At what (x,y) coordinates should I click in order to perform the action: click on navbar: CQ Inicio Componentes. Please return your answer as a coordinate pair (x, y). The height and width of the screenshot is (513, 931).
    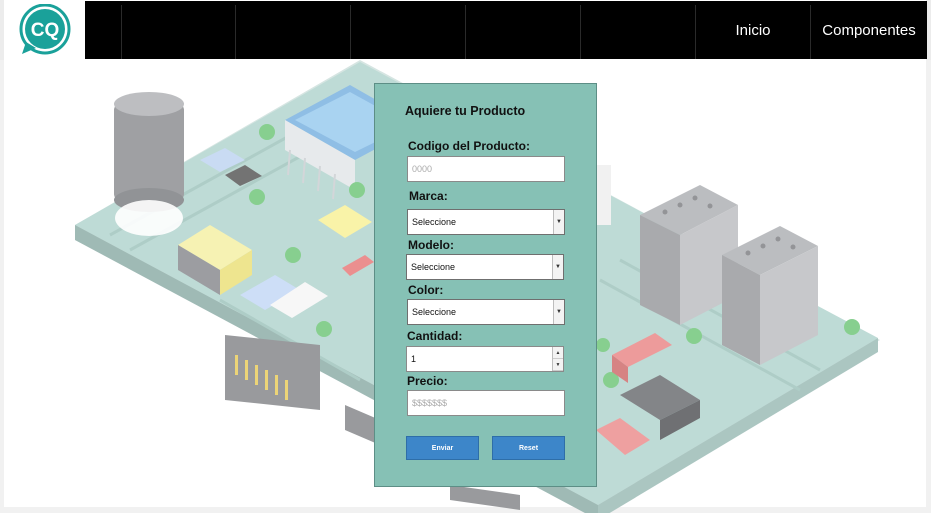
    Looking at the image, I should click on (465, 30).